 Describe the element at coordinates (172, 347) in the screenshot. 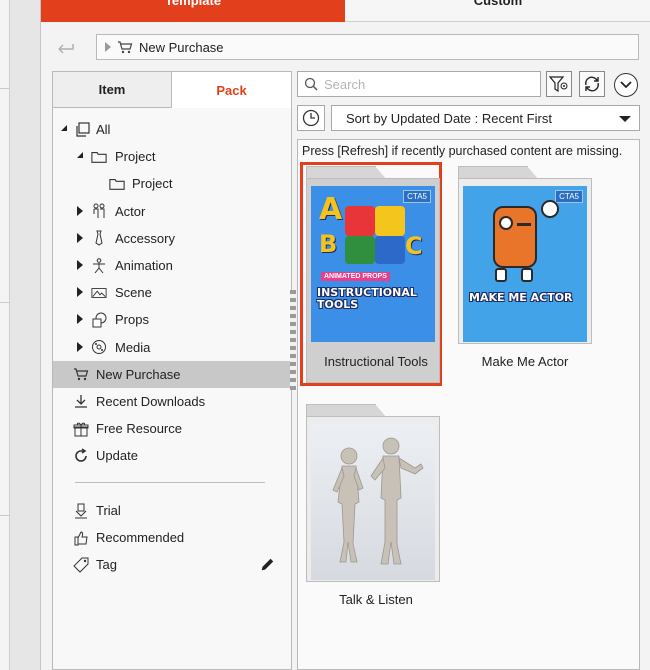

I see `tree-item-media: Media` at that location.